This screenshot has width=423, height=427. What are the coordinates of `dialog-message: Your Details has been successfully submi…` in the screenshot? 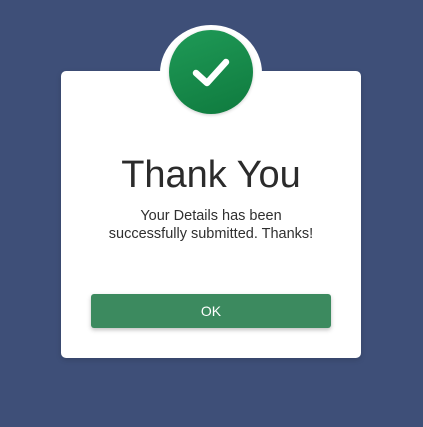 It's located at (211, 225).